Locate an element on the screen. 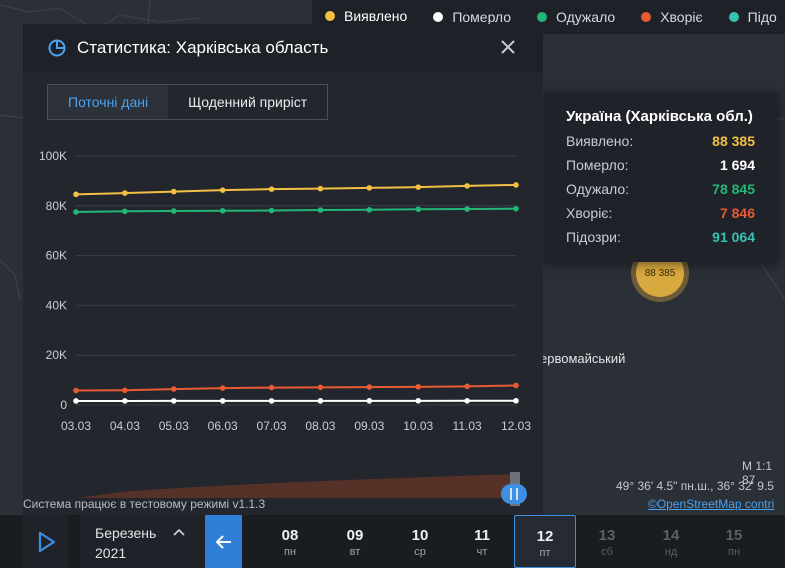 The width and height of the screenshot is (785, 568). tooltip-value: 78 845 is located at coordinates (733, 189).